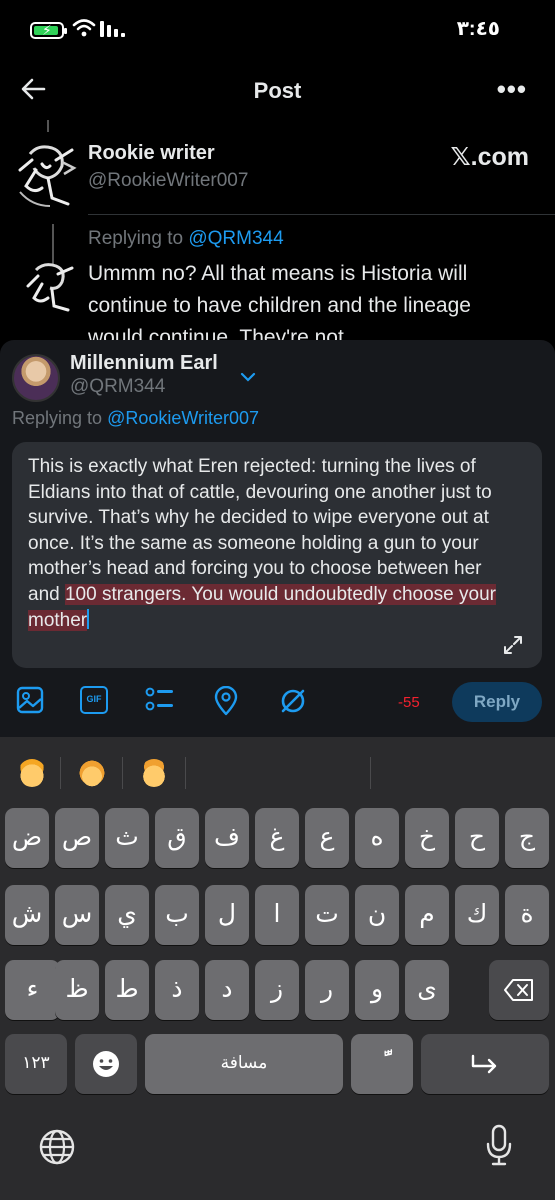 The image size is (555, 1200). I want to click on key-ra: ر, so click(327, 990).